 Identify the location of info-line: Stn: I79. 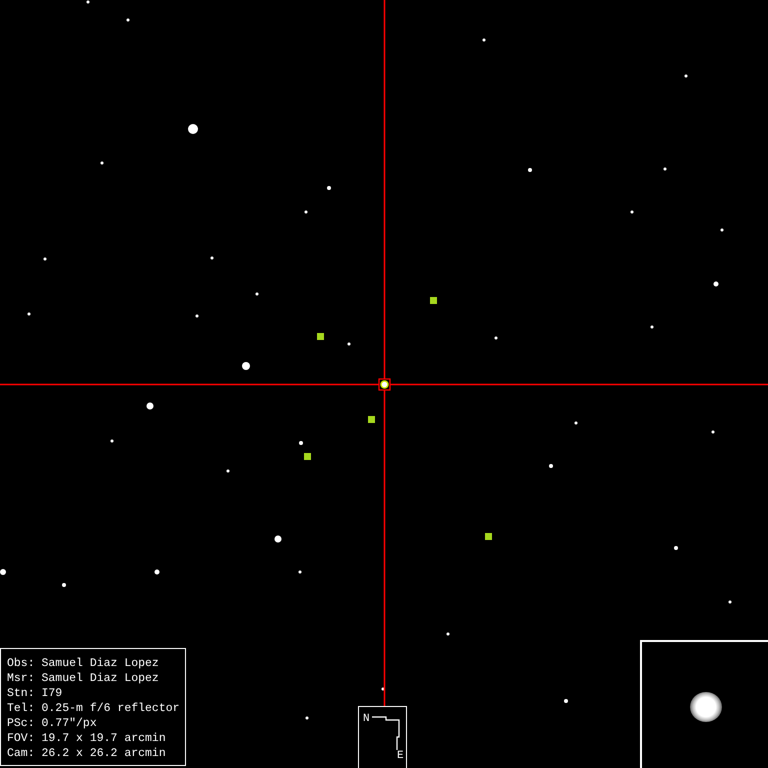
(35, 693).